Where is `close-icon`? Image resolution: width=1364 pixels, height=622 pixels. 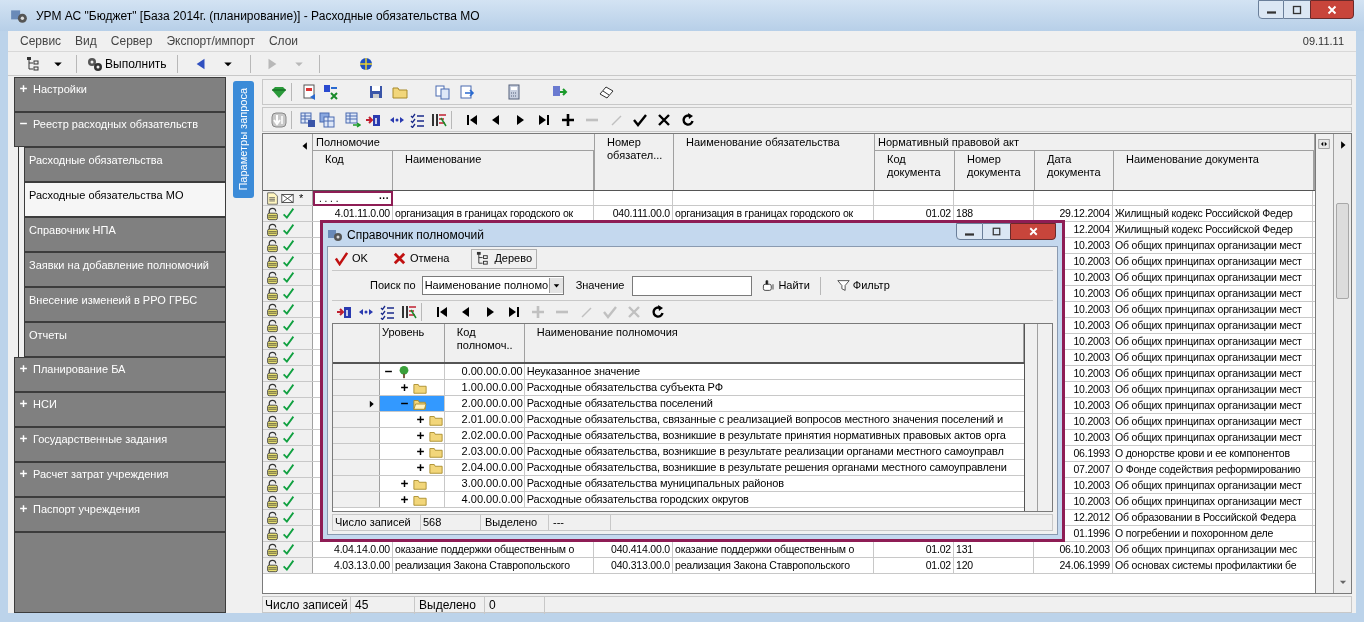 close-icon is located at coordinates (664, 119).